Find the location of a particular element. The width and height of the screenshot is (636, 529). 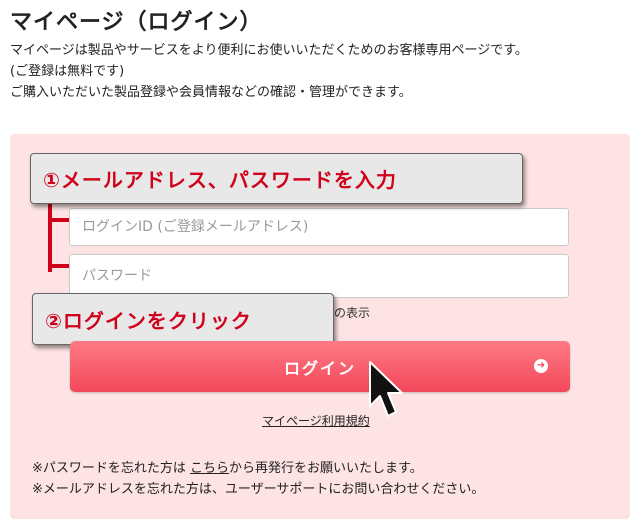

terms-link: マイページ利用規約 is located at coordinates (316, 420).